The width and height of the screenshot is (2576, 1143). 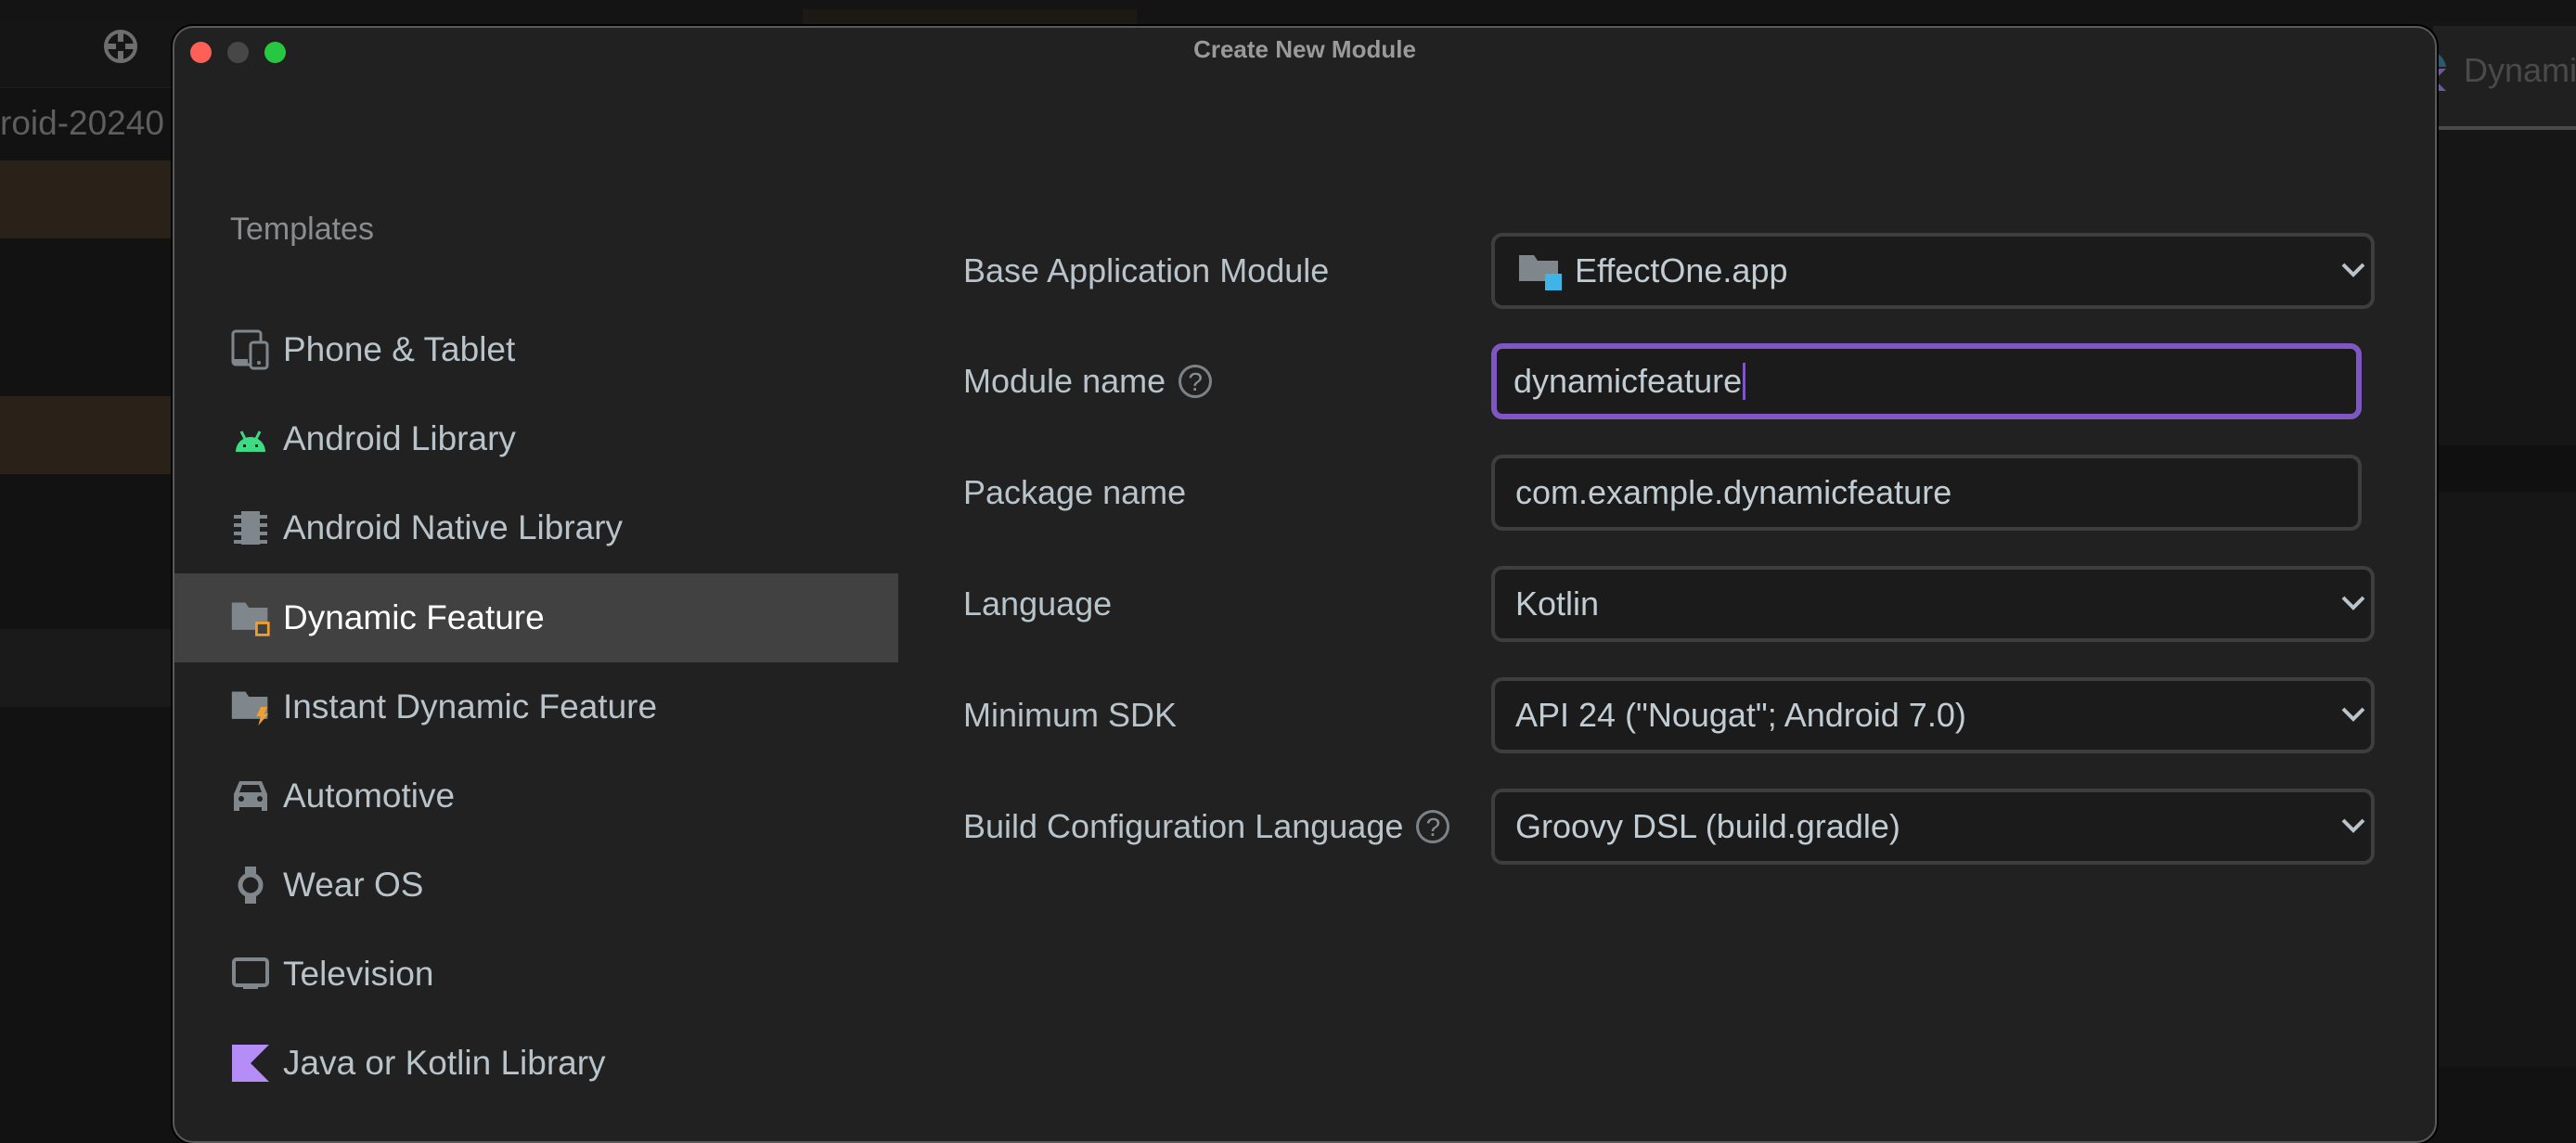 What do you see at coordinates (400, 349) in the screenshot?
I see `template-label: Phone & Tablet` at bounding box center [400, 349].